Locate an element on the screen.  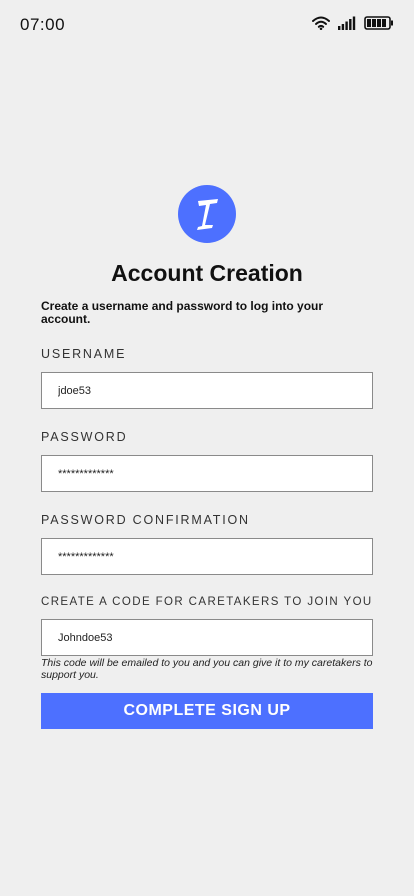
page-title: Account Creation is located at coordinates (207, 273).